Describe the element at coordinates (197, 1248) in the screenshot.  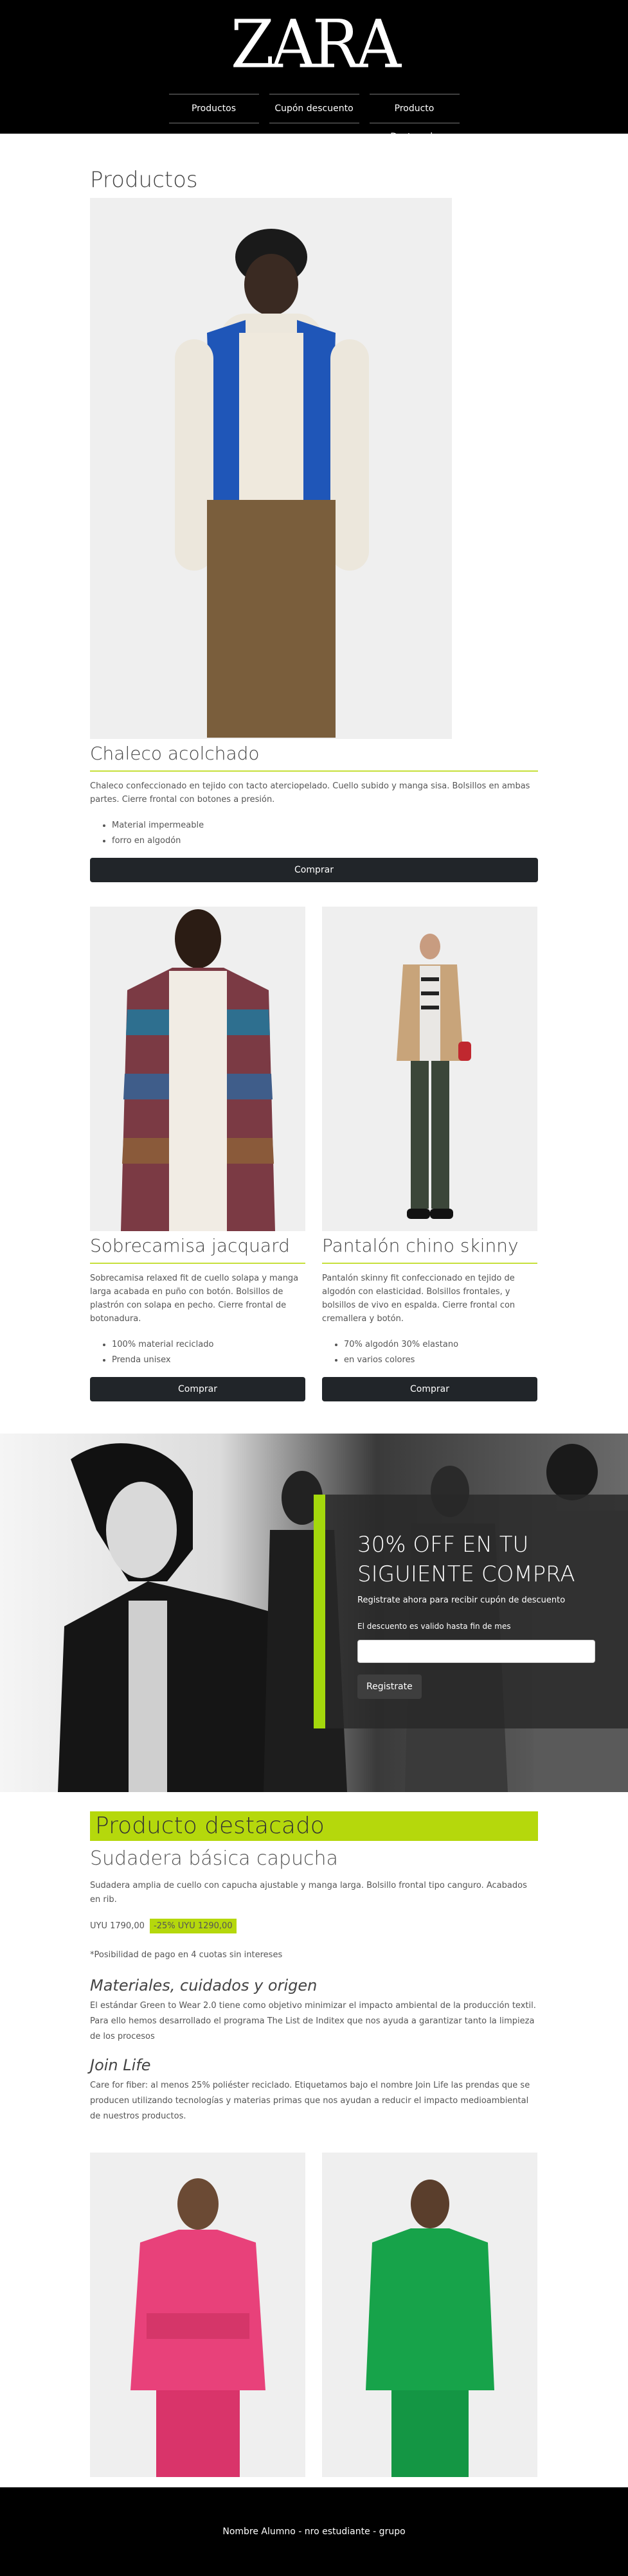
I see `product-title-jacquard: Sobrecamisa jacquard` at that location.